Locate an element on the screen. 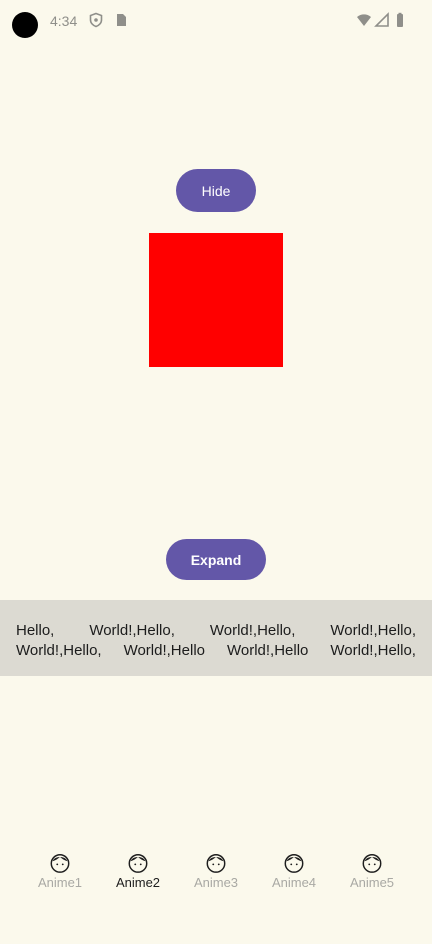 Image resolution: width=432 pixels, height=944 pixels. animated-red-box is located at coordinates (216, 300).